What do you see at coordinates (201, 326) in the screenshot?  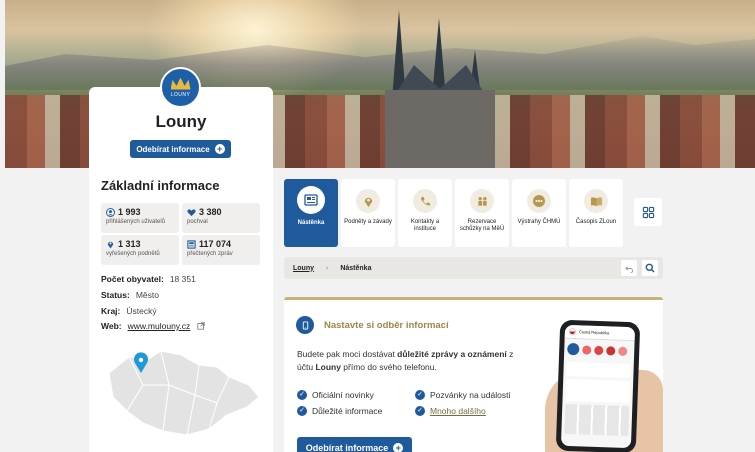 I see `external-link-icon` at bounding box center [201, 326].